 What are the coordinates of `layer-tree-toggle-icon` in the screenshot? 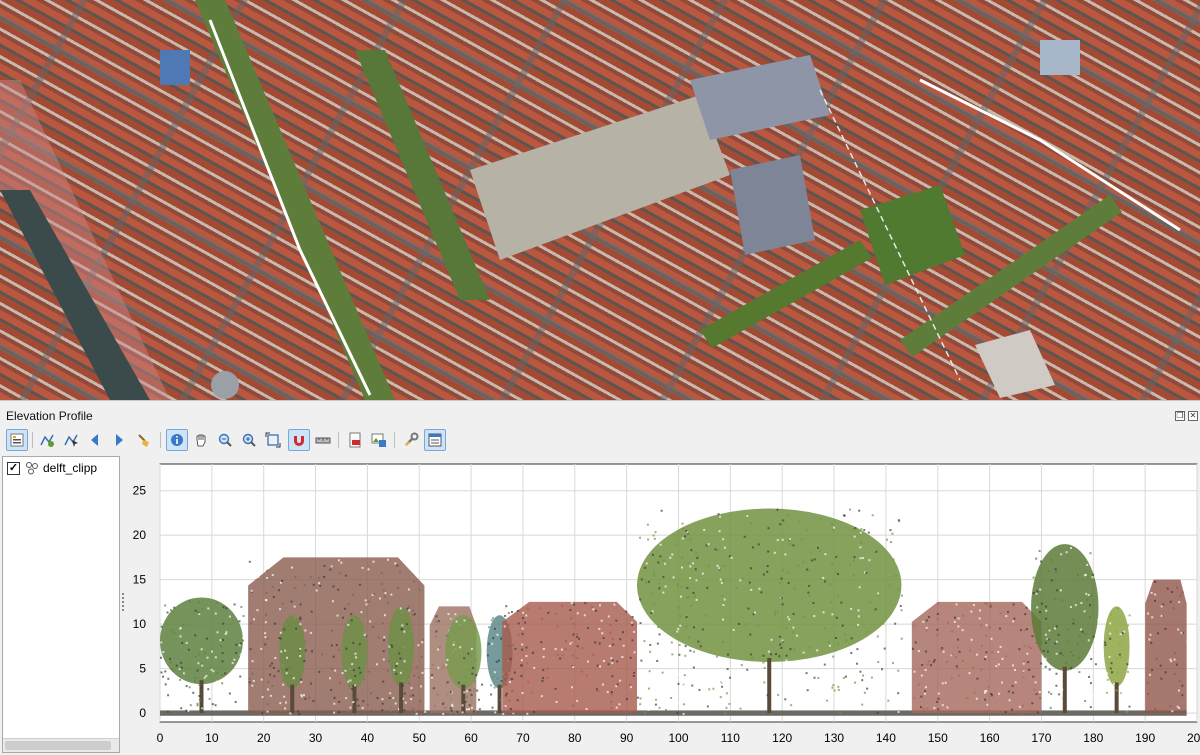 It's located at (17, 440).